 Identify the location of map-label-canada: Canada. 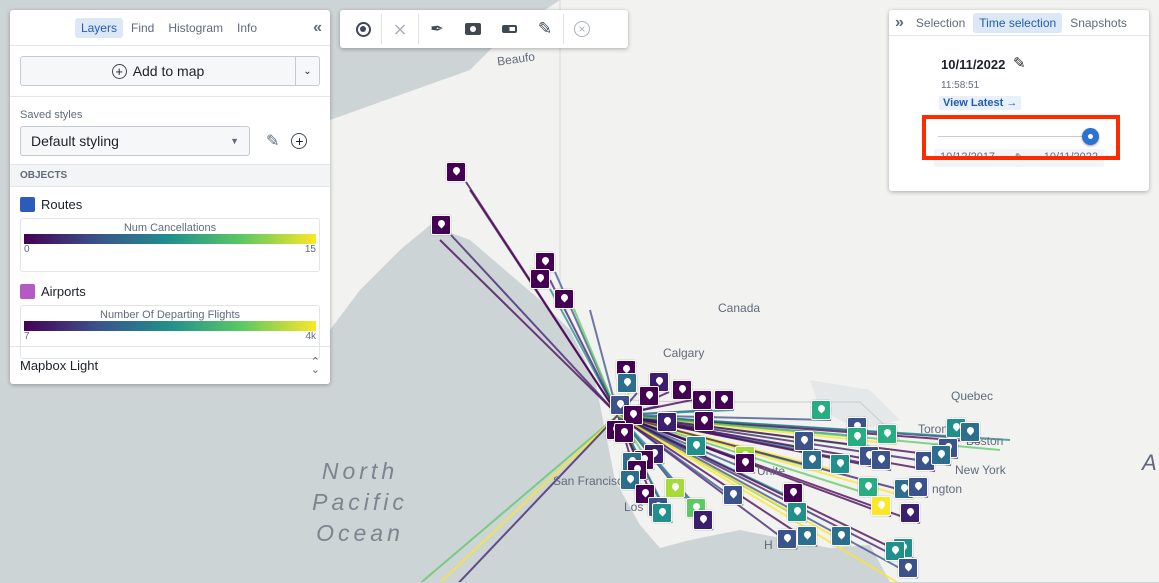
(739, 308).